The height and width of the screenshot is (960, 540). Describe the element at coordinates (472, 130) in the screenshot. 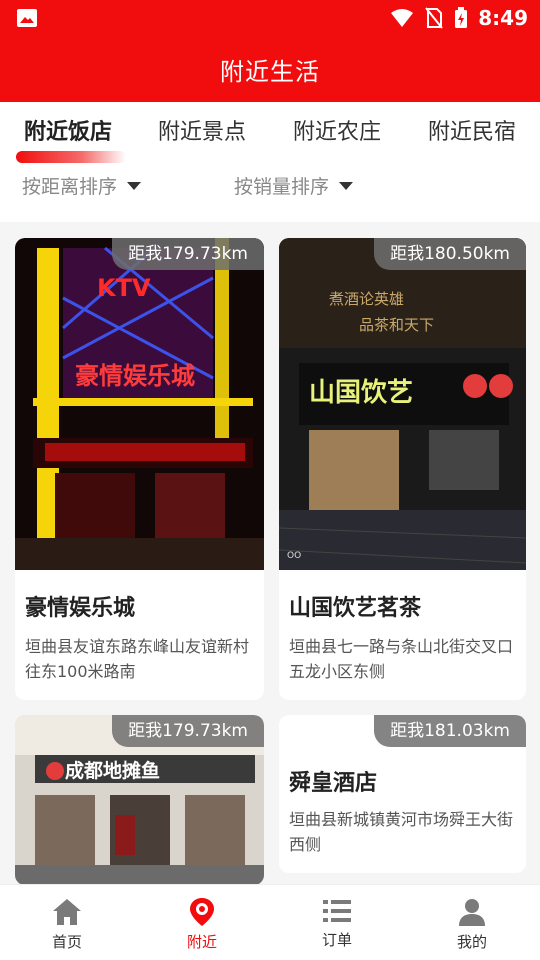

I see `tab-nearby-homestays: 附近民宿` at that location.